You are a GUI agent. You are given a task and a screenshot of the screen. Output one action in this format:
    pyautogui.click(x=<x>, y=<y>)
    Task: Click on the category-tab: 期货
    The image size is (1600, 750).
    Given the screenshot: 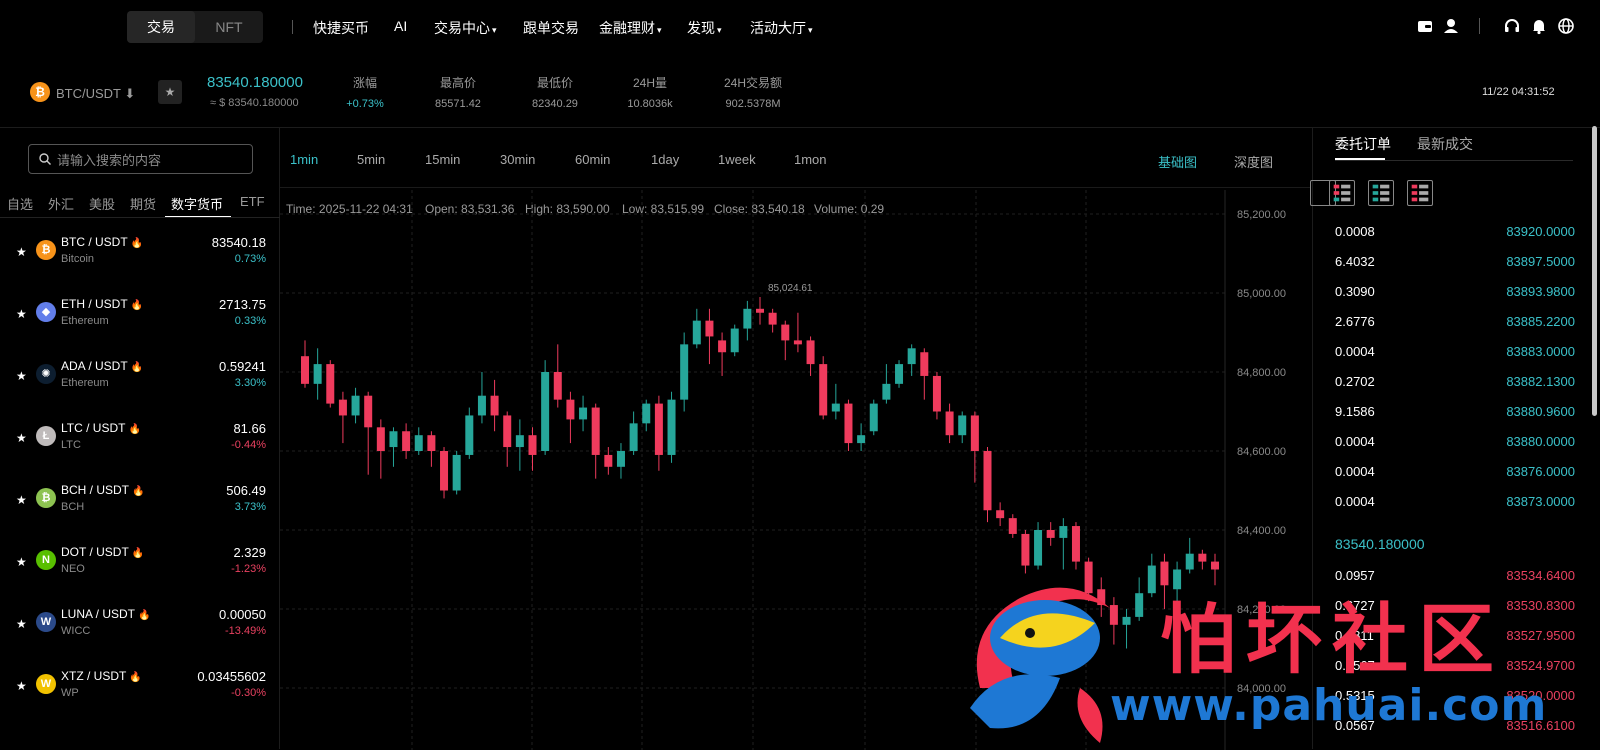 What is the action you would take?
    pyautogui.click(x=143, y=203)
    